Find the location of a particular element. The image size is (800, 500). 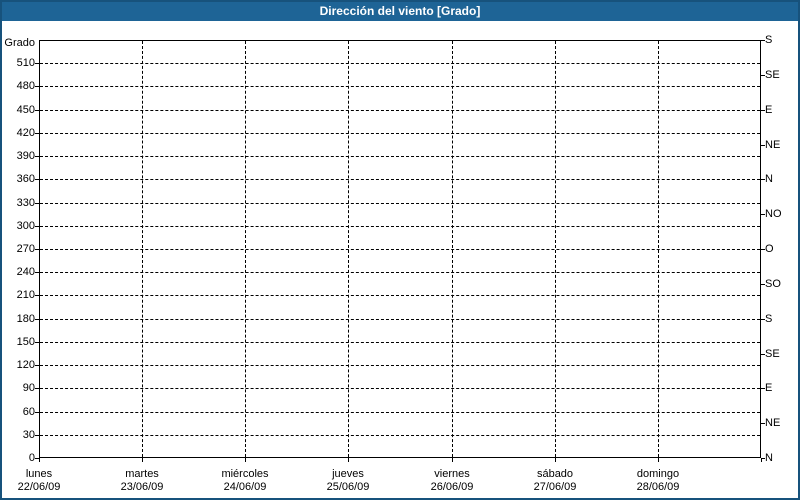

compass-tick-label: SO is located at coordinates (773, 284).